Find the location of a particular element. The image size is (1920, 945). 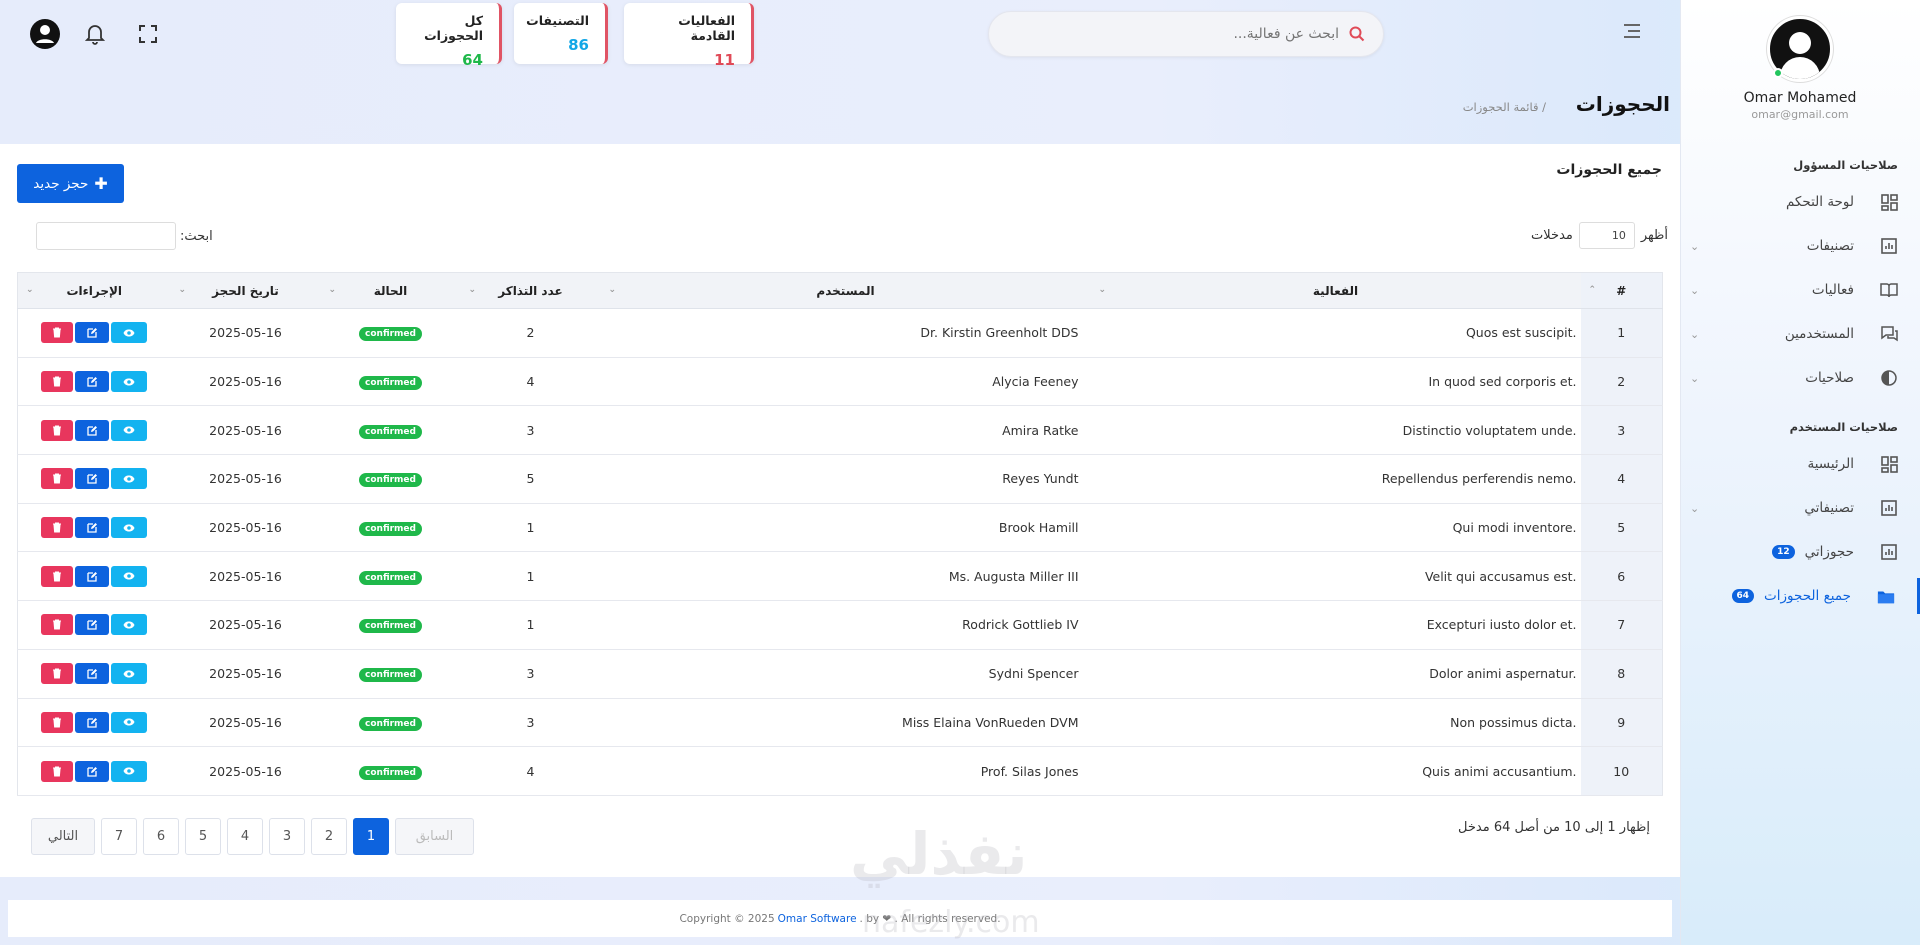

stat-all-bookings: كل الحجوزات 64 is located at coordinates (449, 36).